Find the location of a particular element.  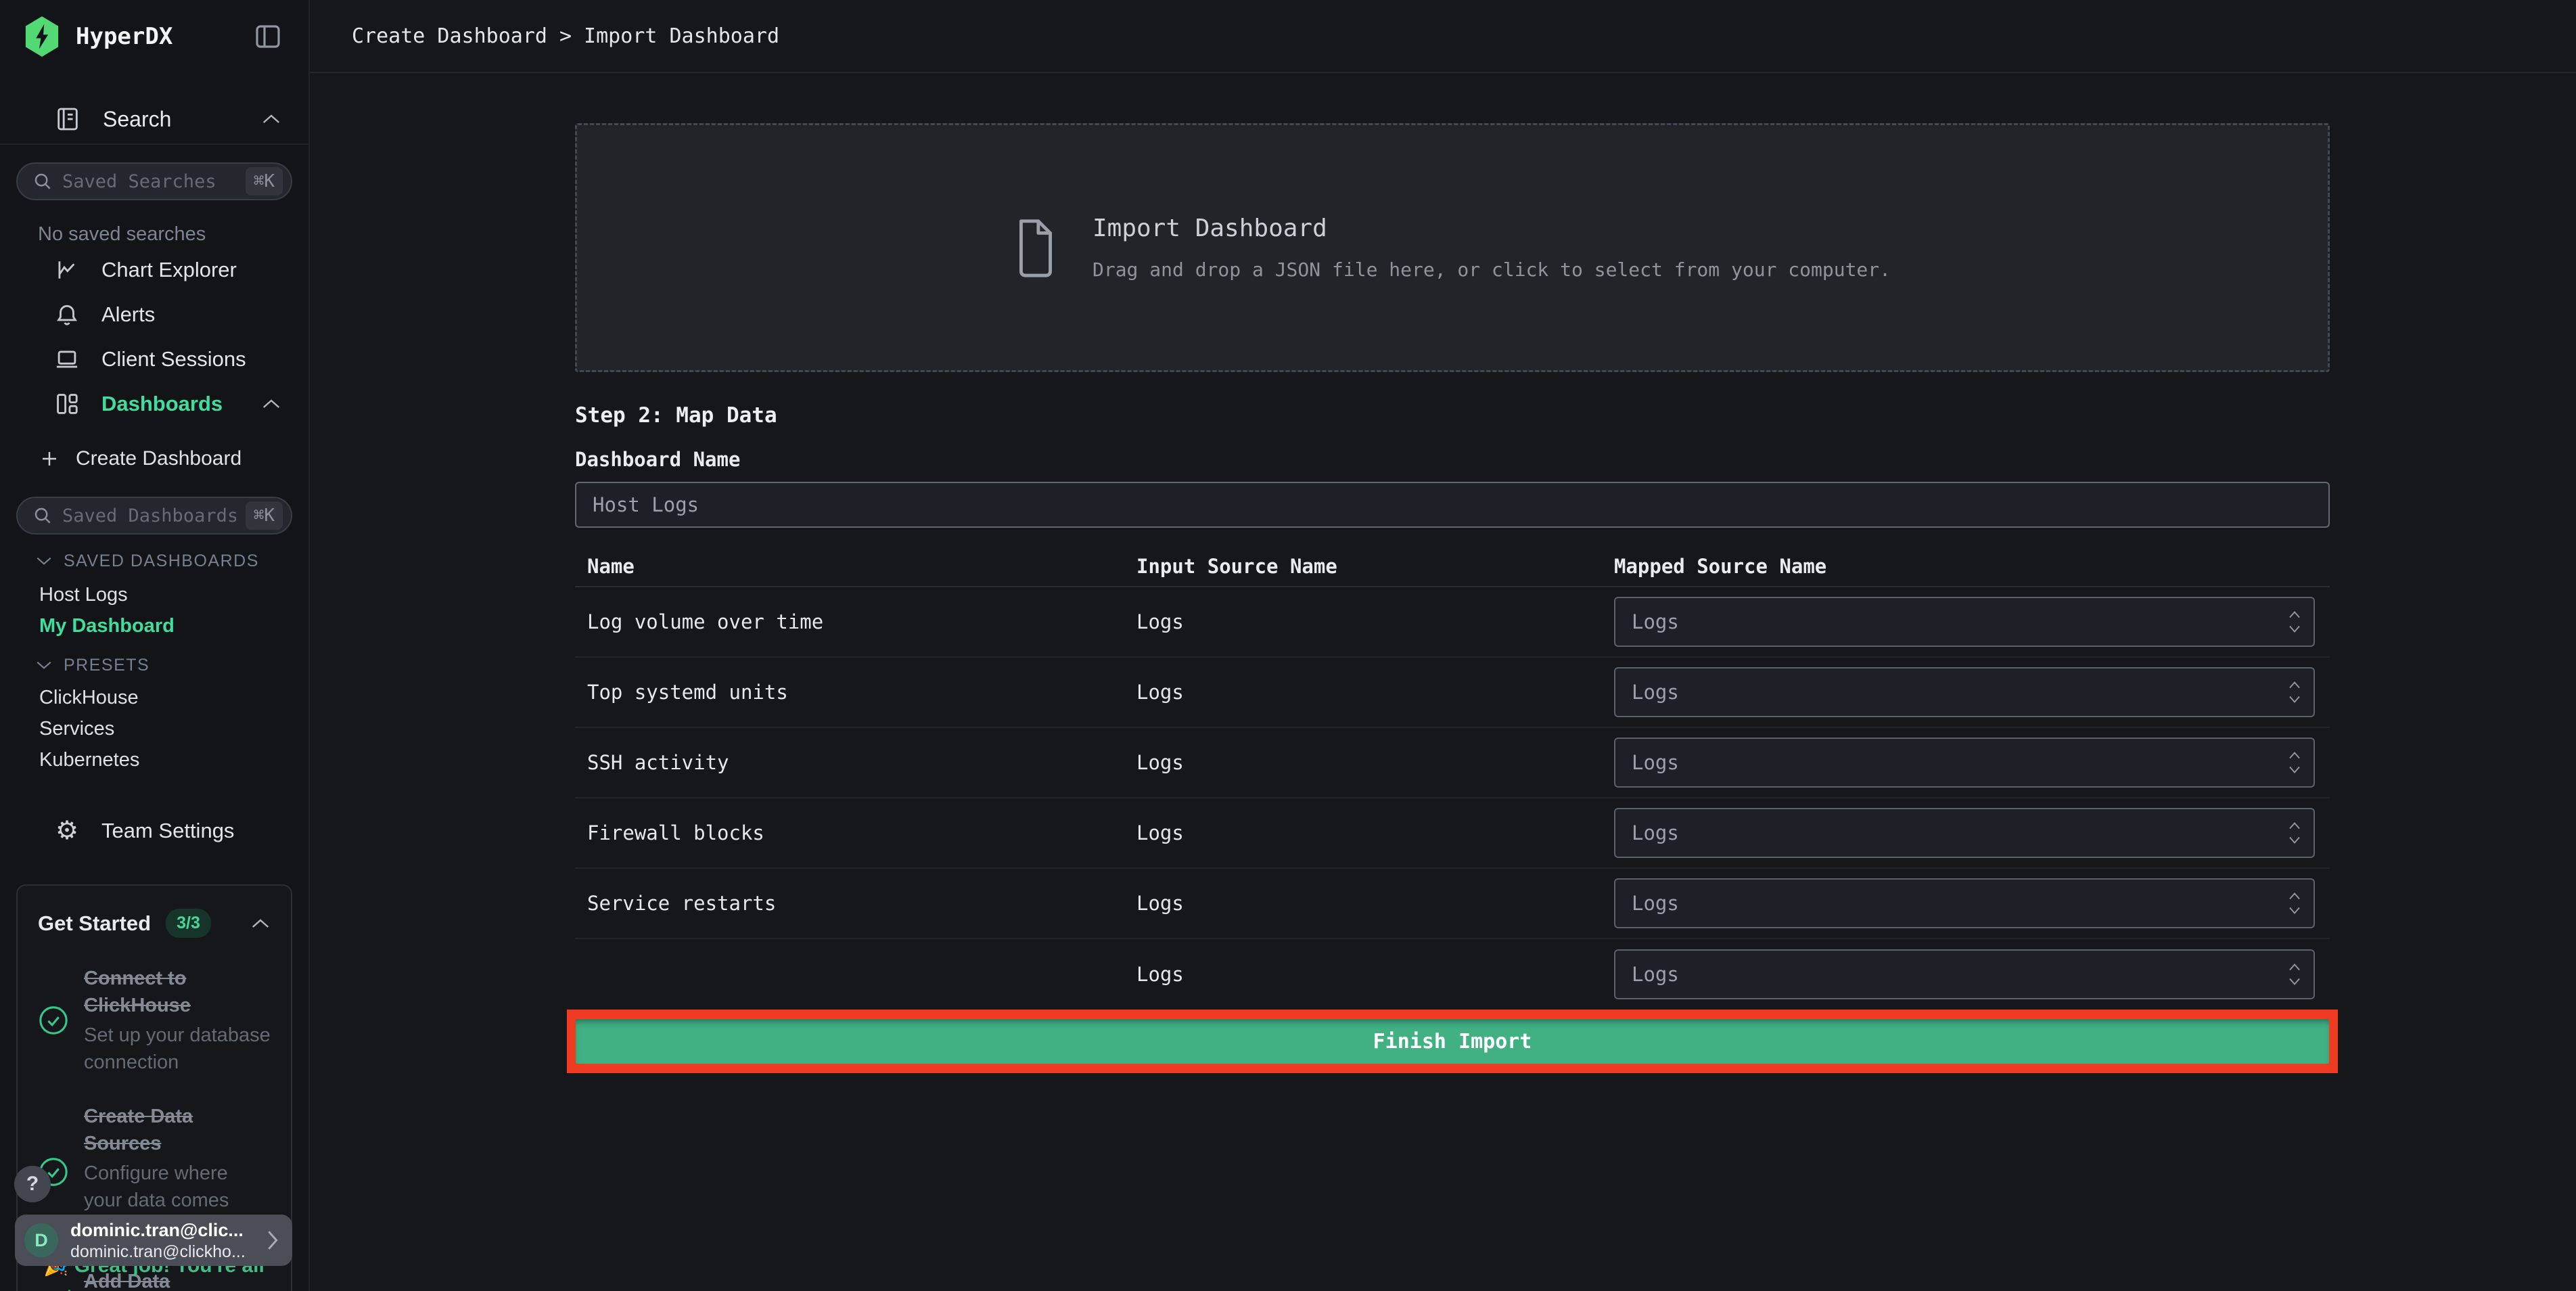

breadcrumb-create-dashboard: Create Dashboard is located at coordinates (449, 36).